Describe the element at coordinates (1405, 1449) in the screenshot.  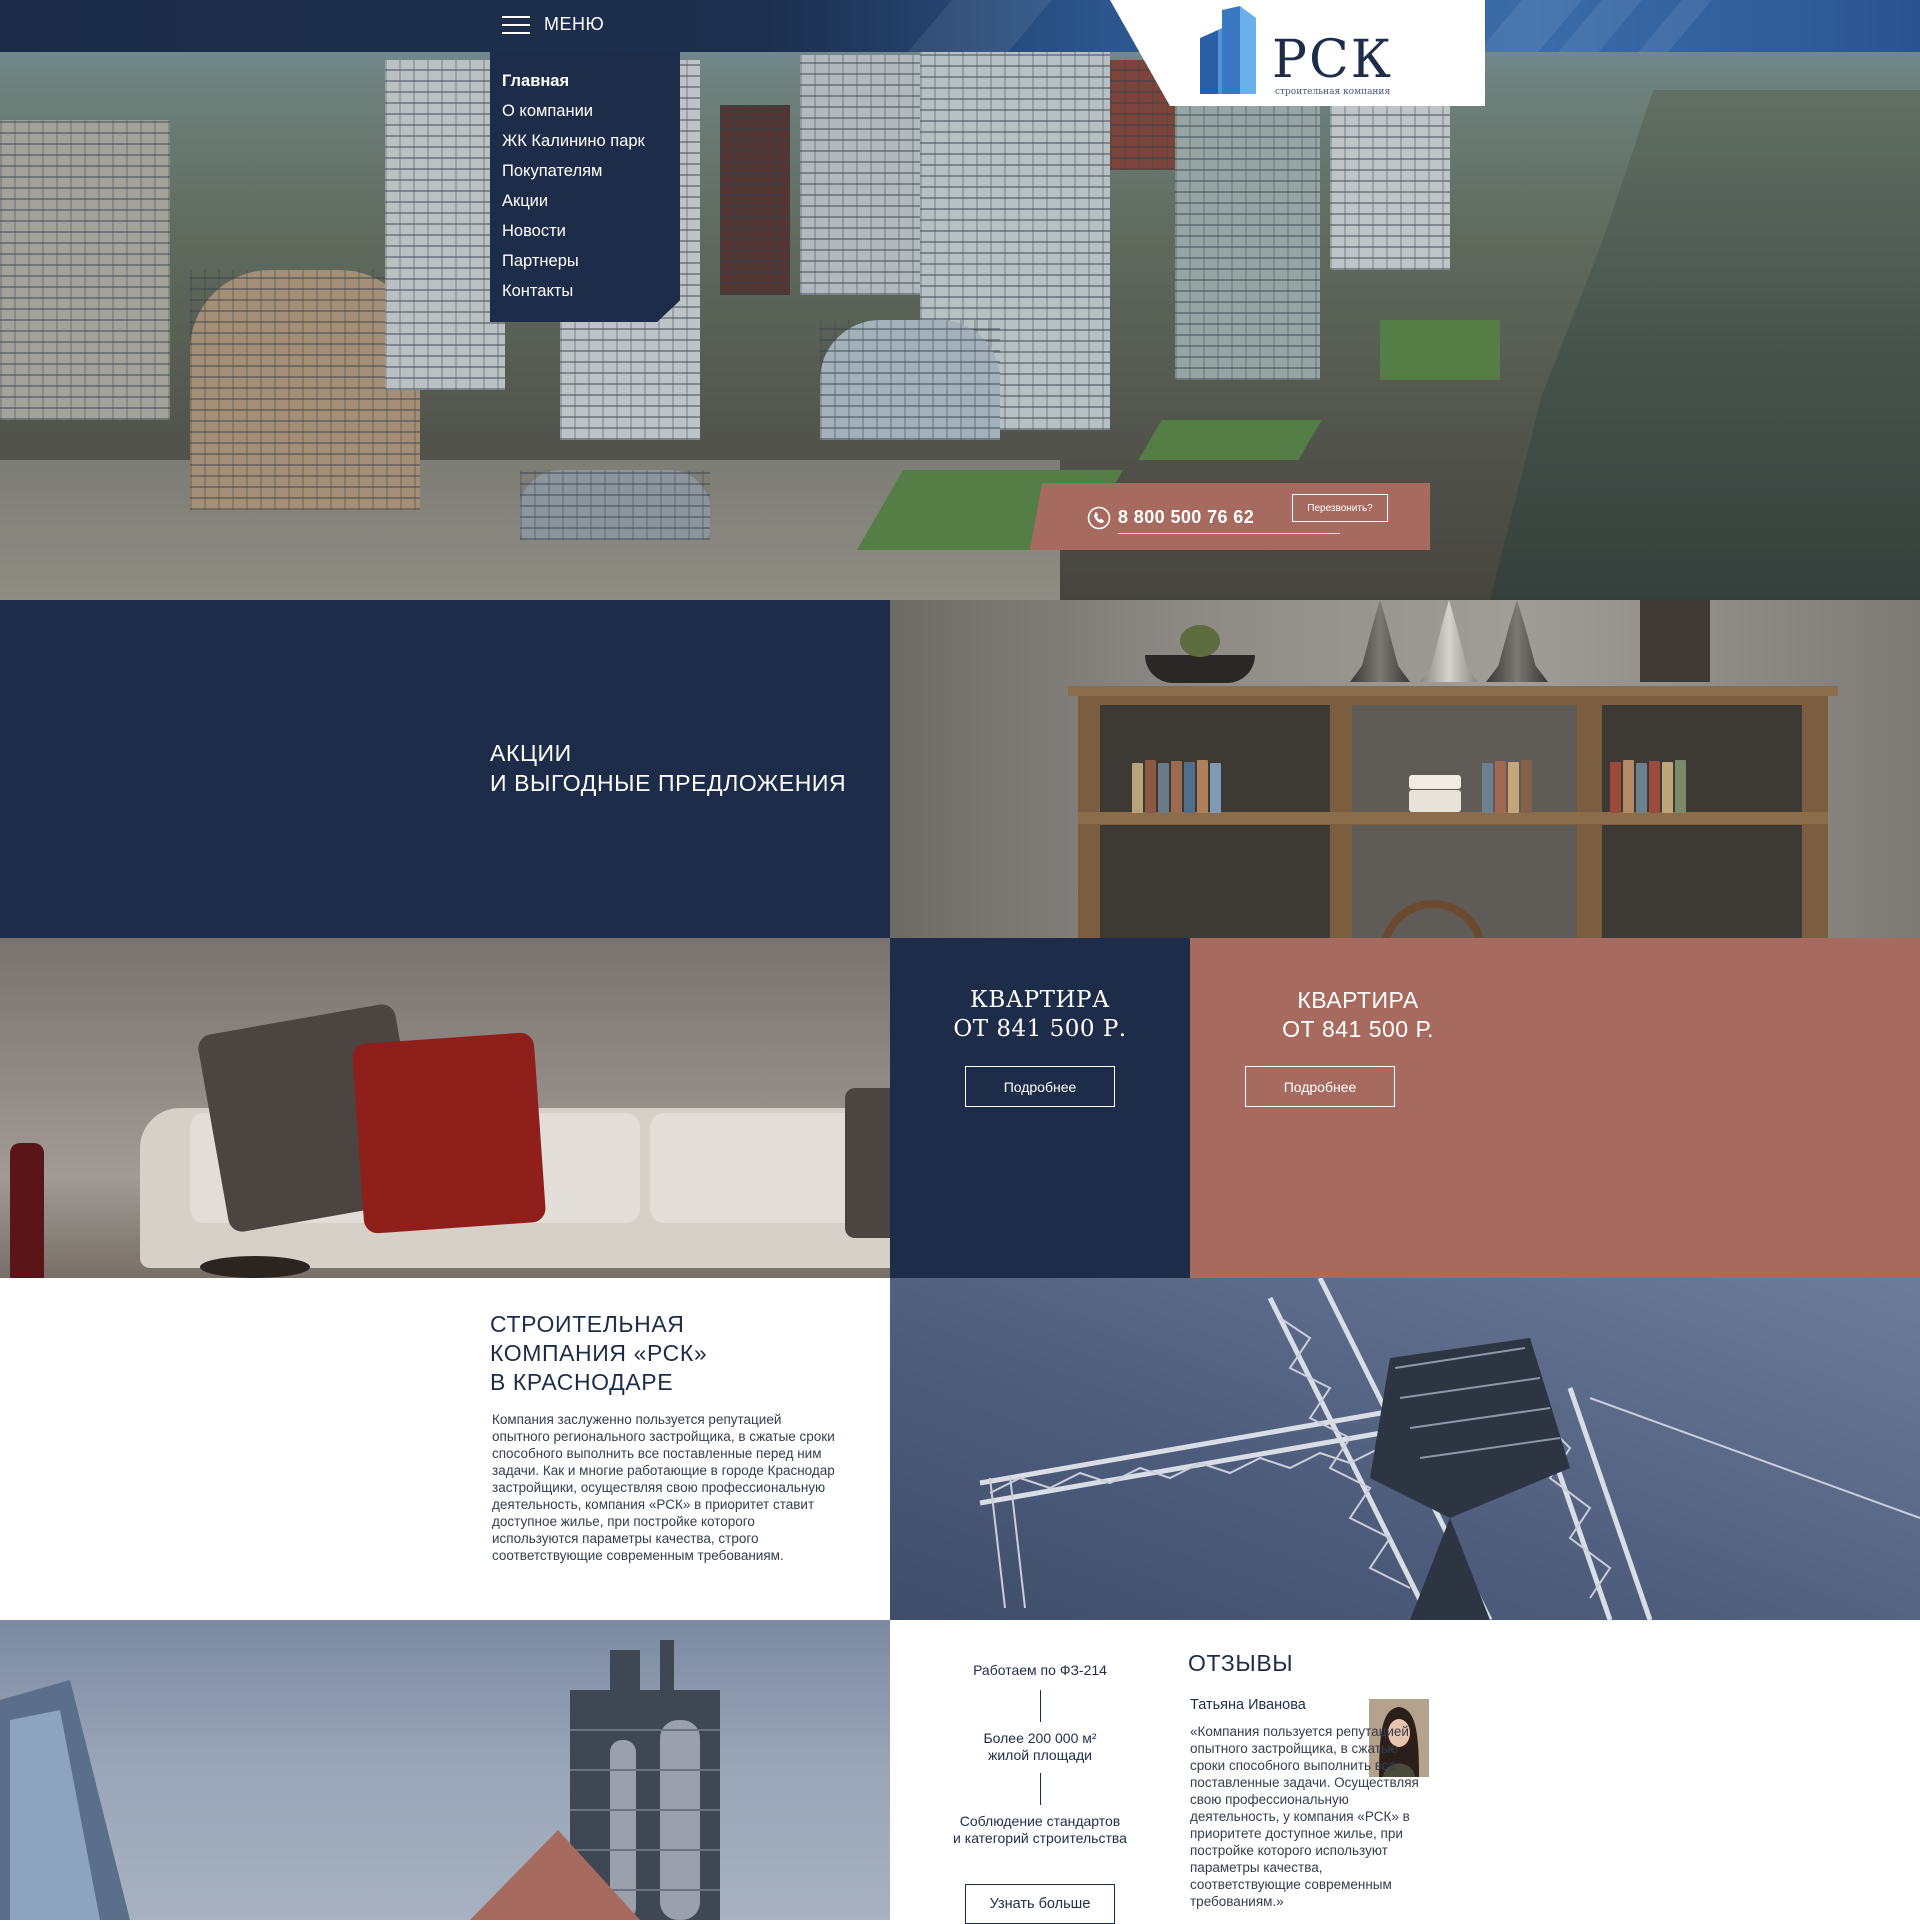
I see `crane-photo` at that location.